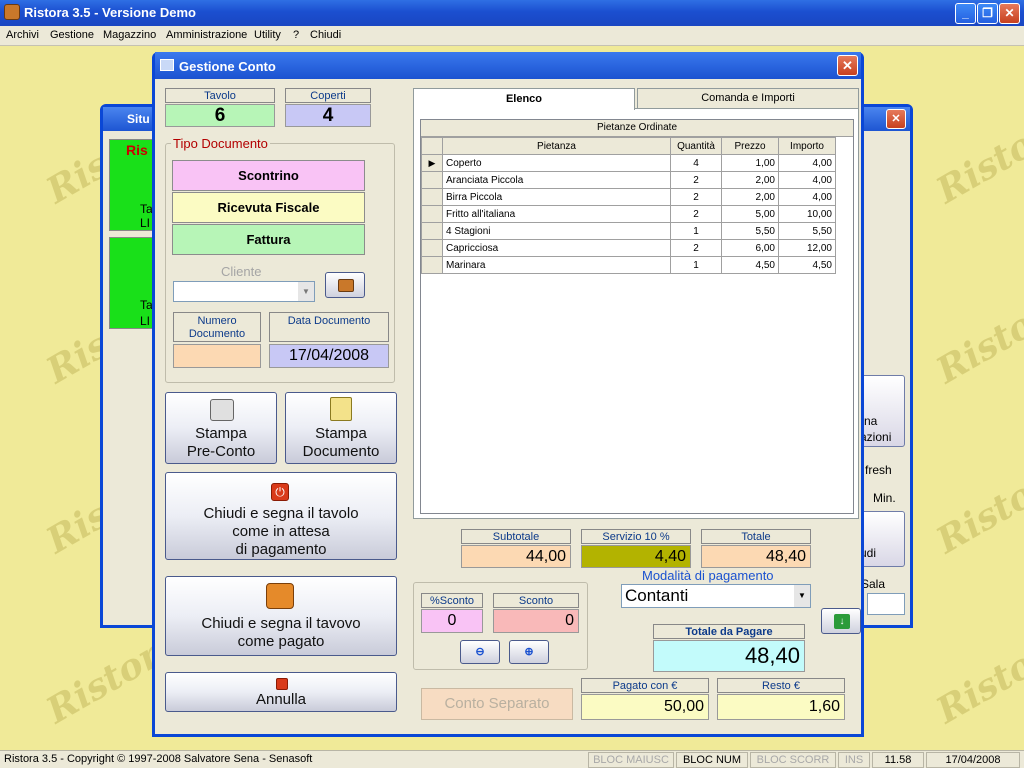 This screenshot has height=768, width=1024. Describe the element at coordinates (452, 621) in the screenshot. I see `percent-sconto-field: 0` at that location.